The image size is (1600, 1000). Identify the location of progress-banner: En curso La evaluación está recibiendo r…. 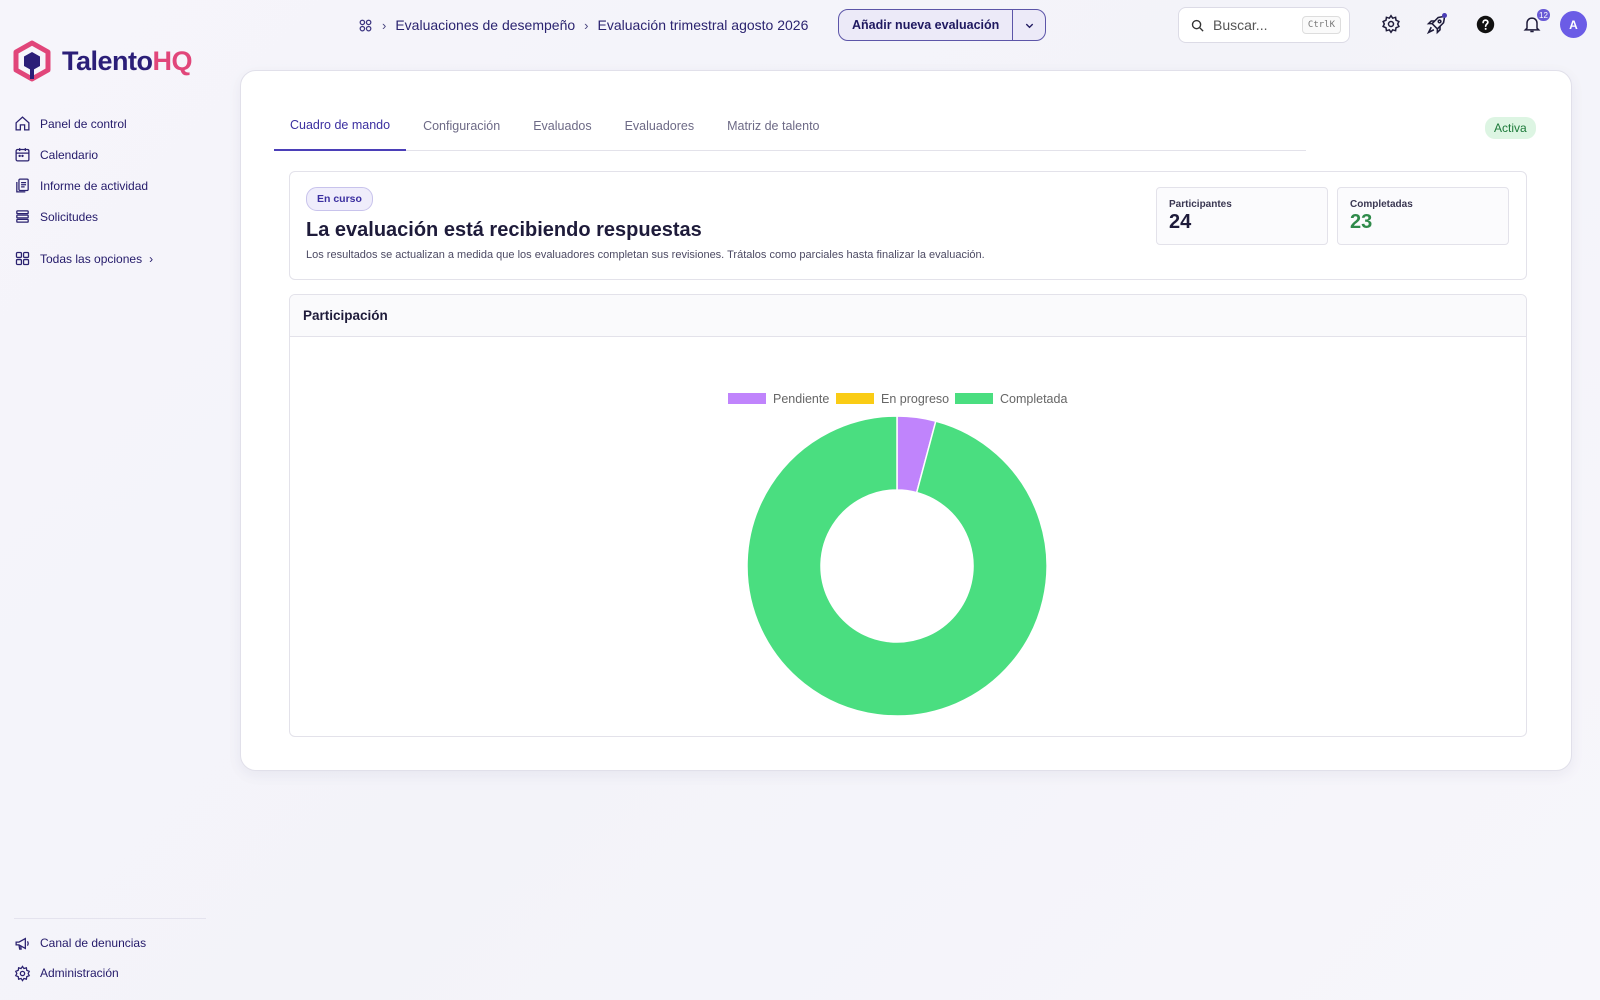
(908, 225).